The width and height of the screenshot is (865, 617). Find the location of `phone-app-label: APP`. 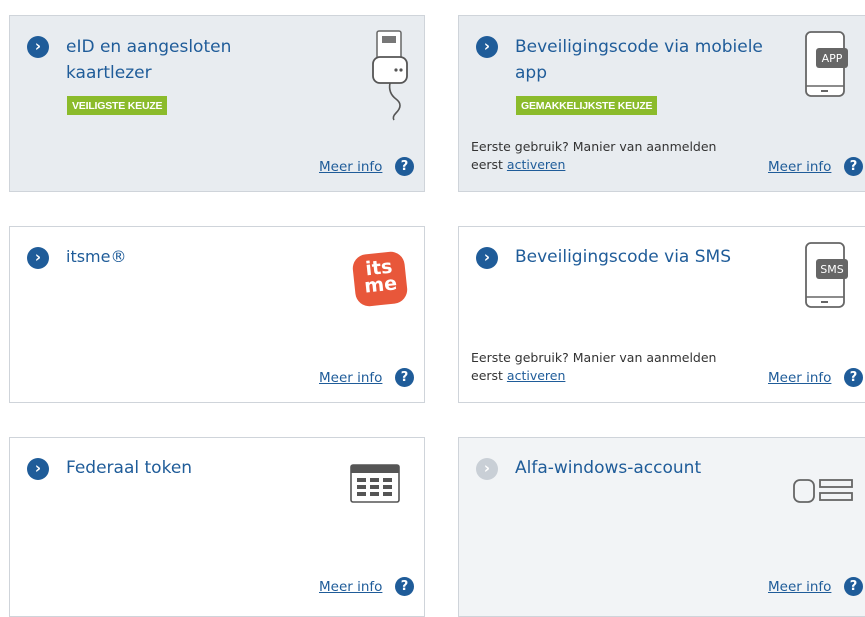

phone-app-label: APP is located at coordinates (832, 58).